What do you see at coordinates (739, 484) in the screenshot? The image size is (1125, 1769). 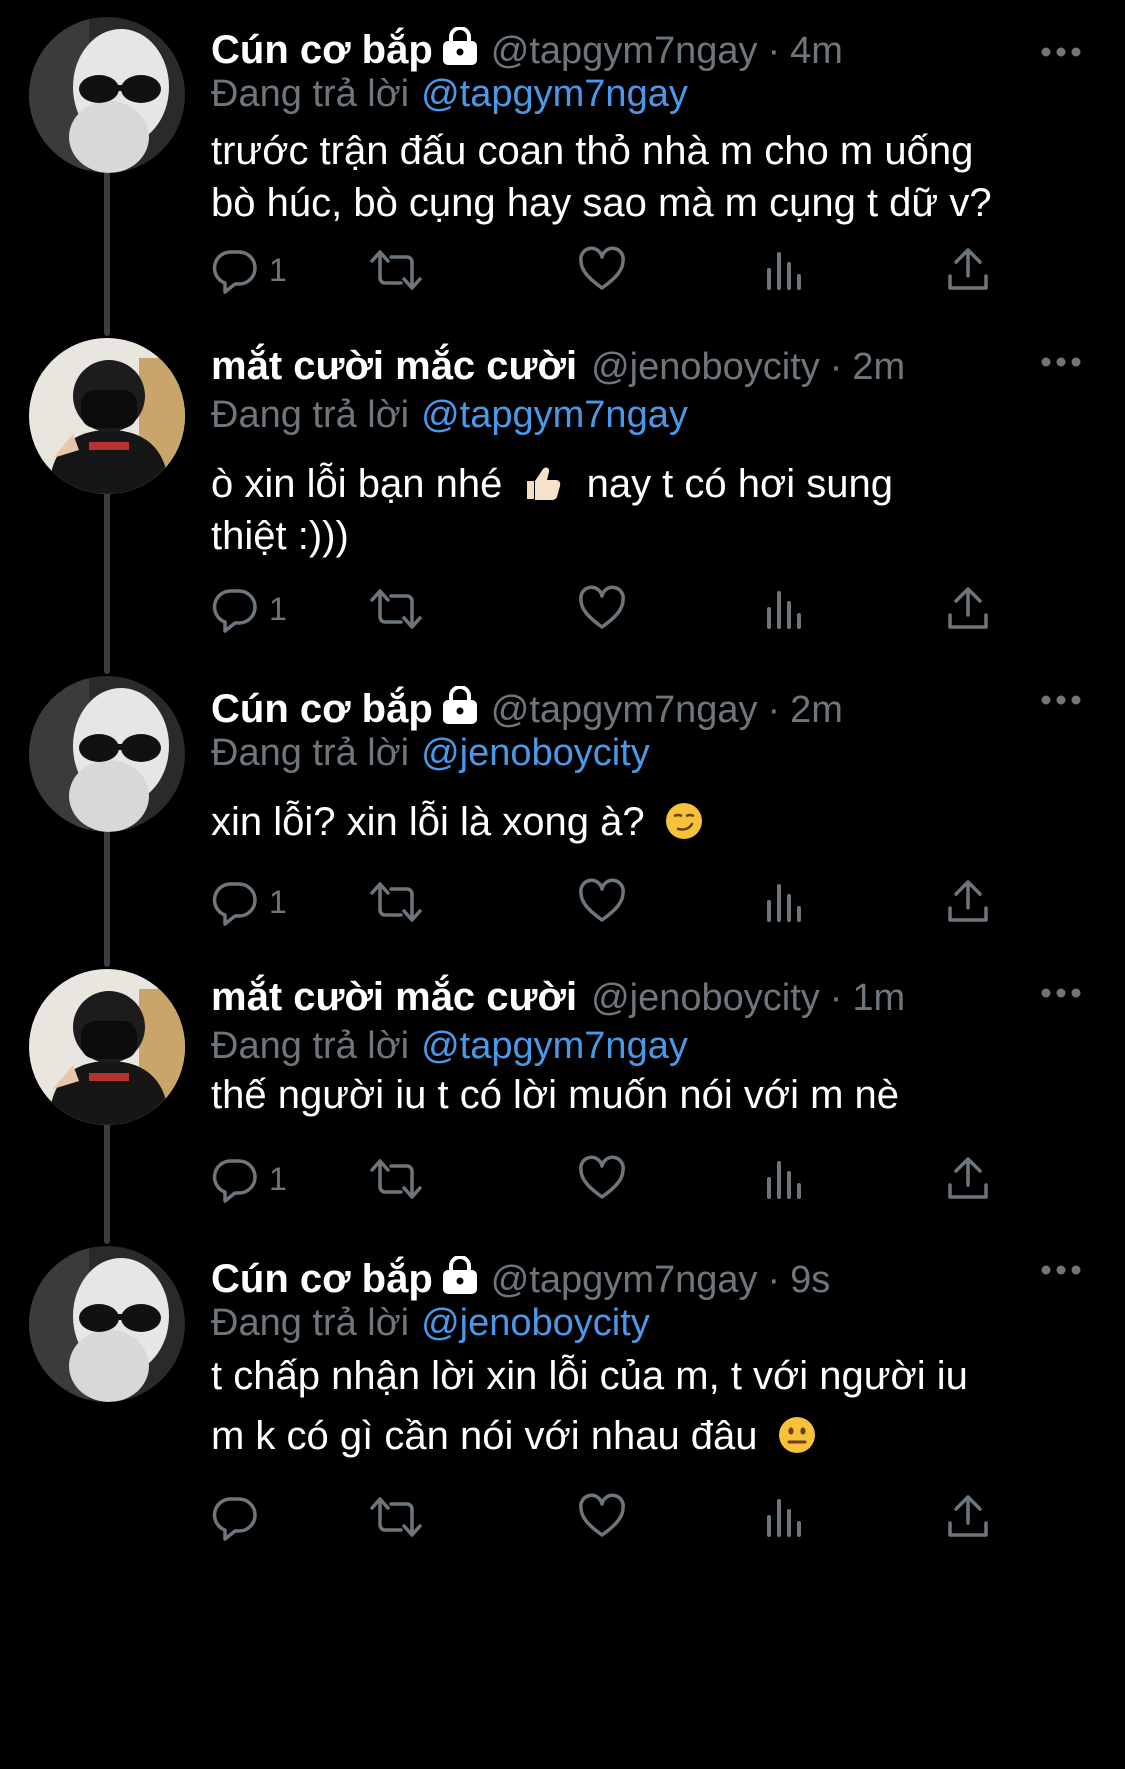 I see `tweet-text-segment: nay t có hơi sung` at bounding box center [739, 484].